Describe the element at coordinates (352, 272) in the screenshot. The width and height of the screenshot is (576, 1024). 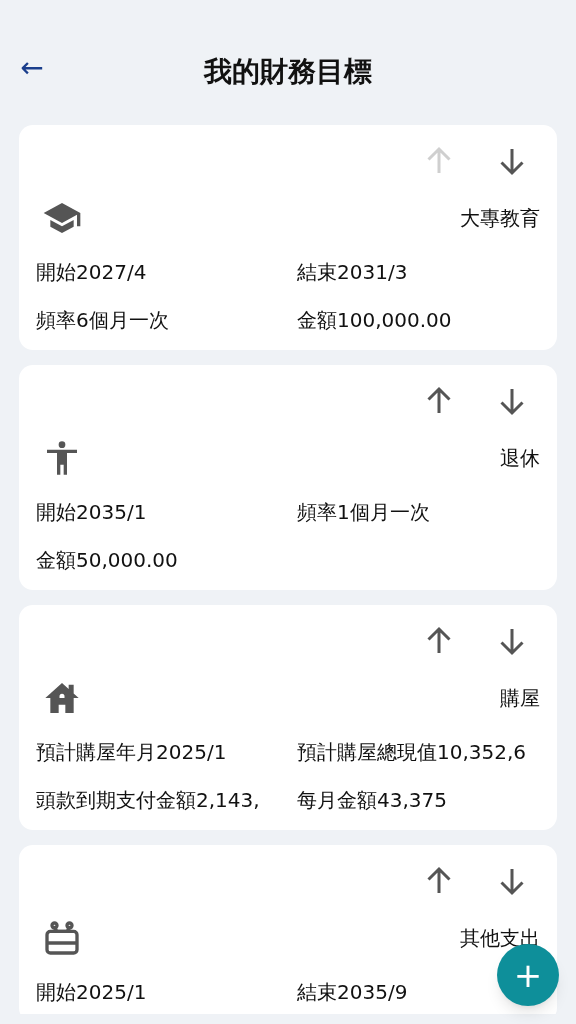
I see `goal-detail: 結束2031/3` at that location.